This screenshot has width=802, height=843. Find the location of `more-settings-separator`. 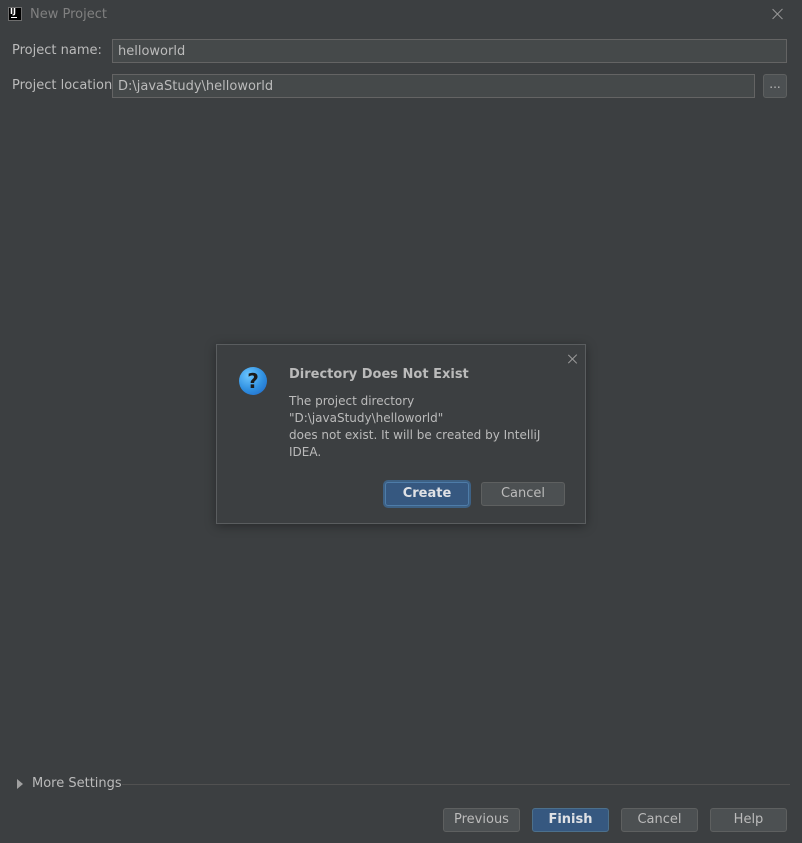

more-settings-separator is located at coordinates (456, 784).